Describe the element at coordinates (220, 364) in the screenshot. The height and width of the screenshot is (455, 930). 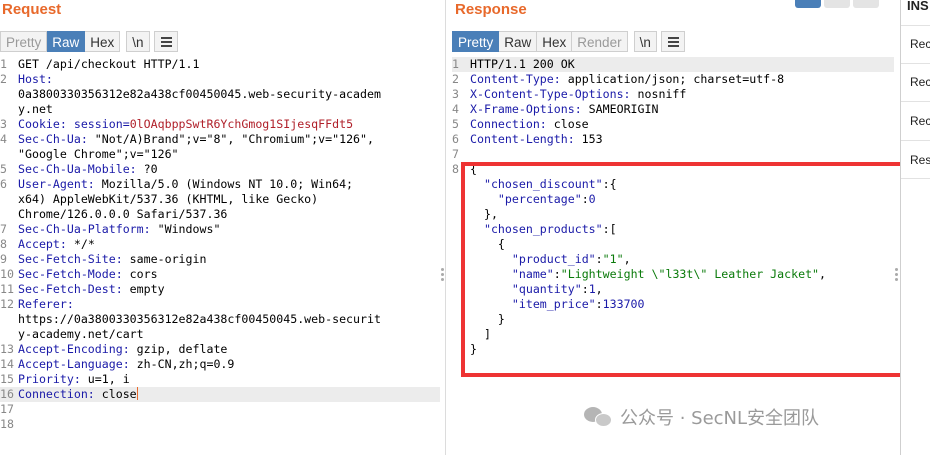
I see `code-line: 14 Accept-Language: zh-CN,zh;q=0.9` at that location.